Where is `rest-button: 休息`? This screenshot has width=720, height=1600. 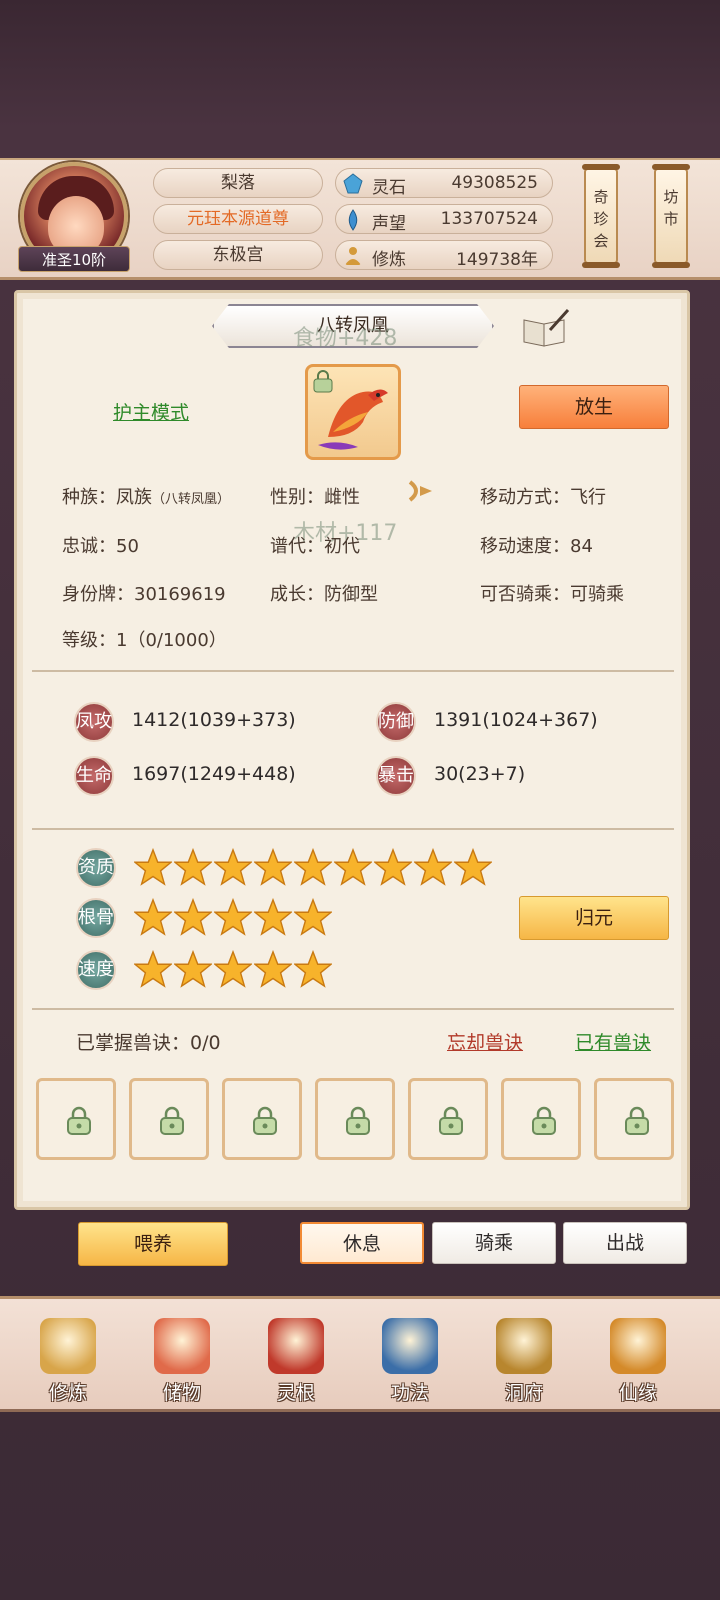
rest-button: 休息 is located at coordinates (362, 1243).